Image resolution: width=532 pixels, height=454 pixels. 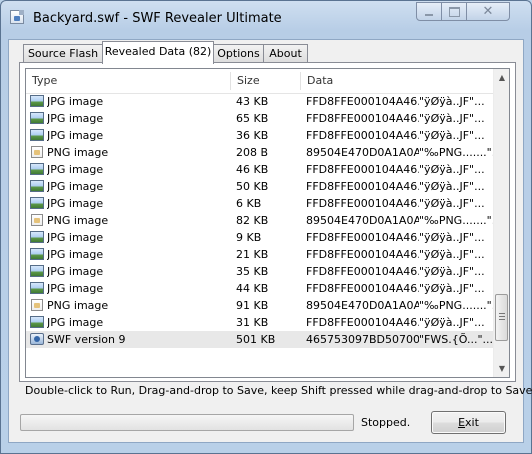 I want to click on exit-button: Exit, so click(x=468, y=422).